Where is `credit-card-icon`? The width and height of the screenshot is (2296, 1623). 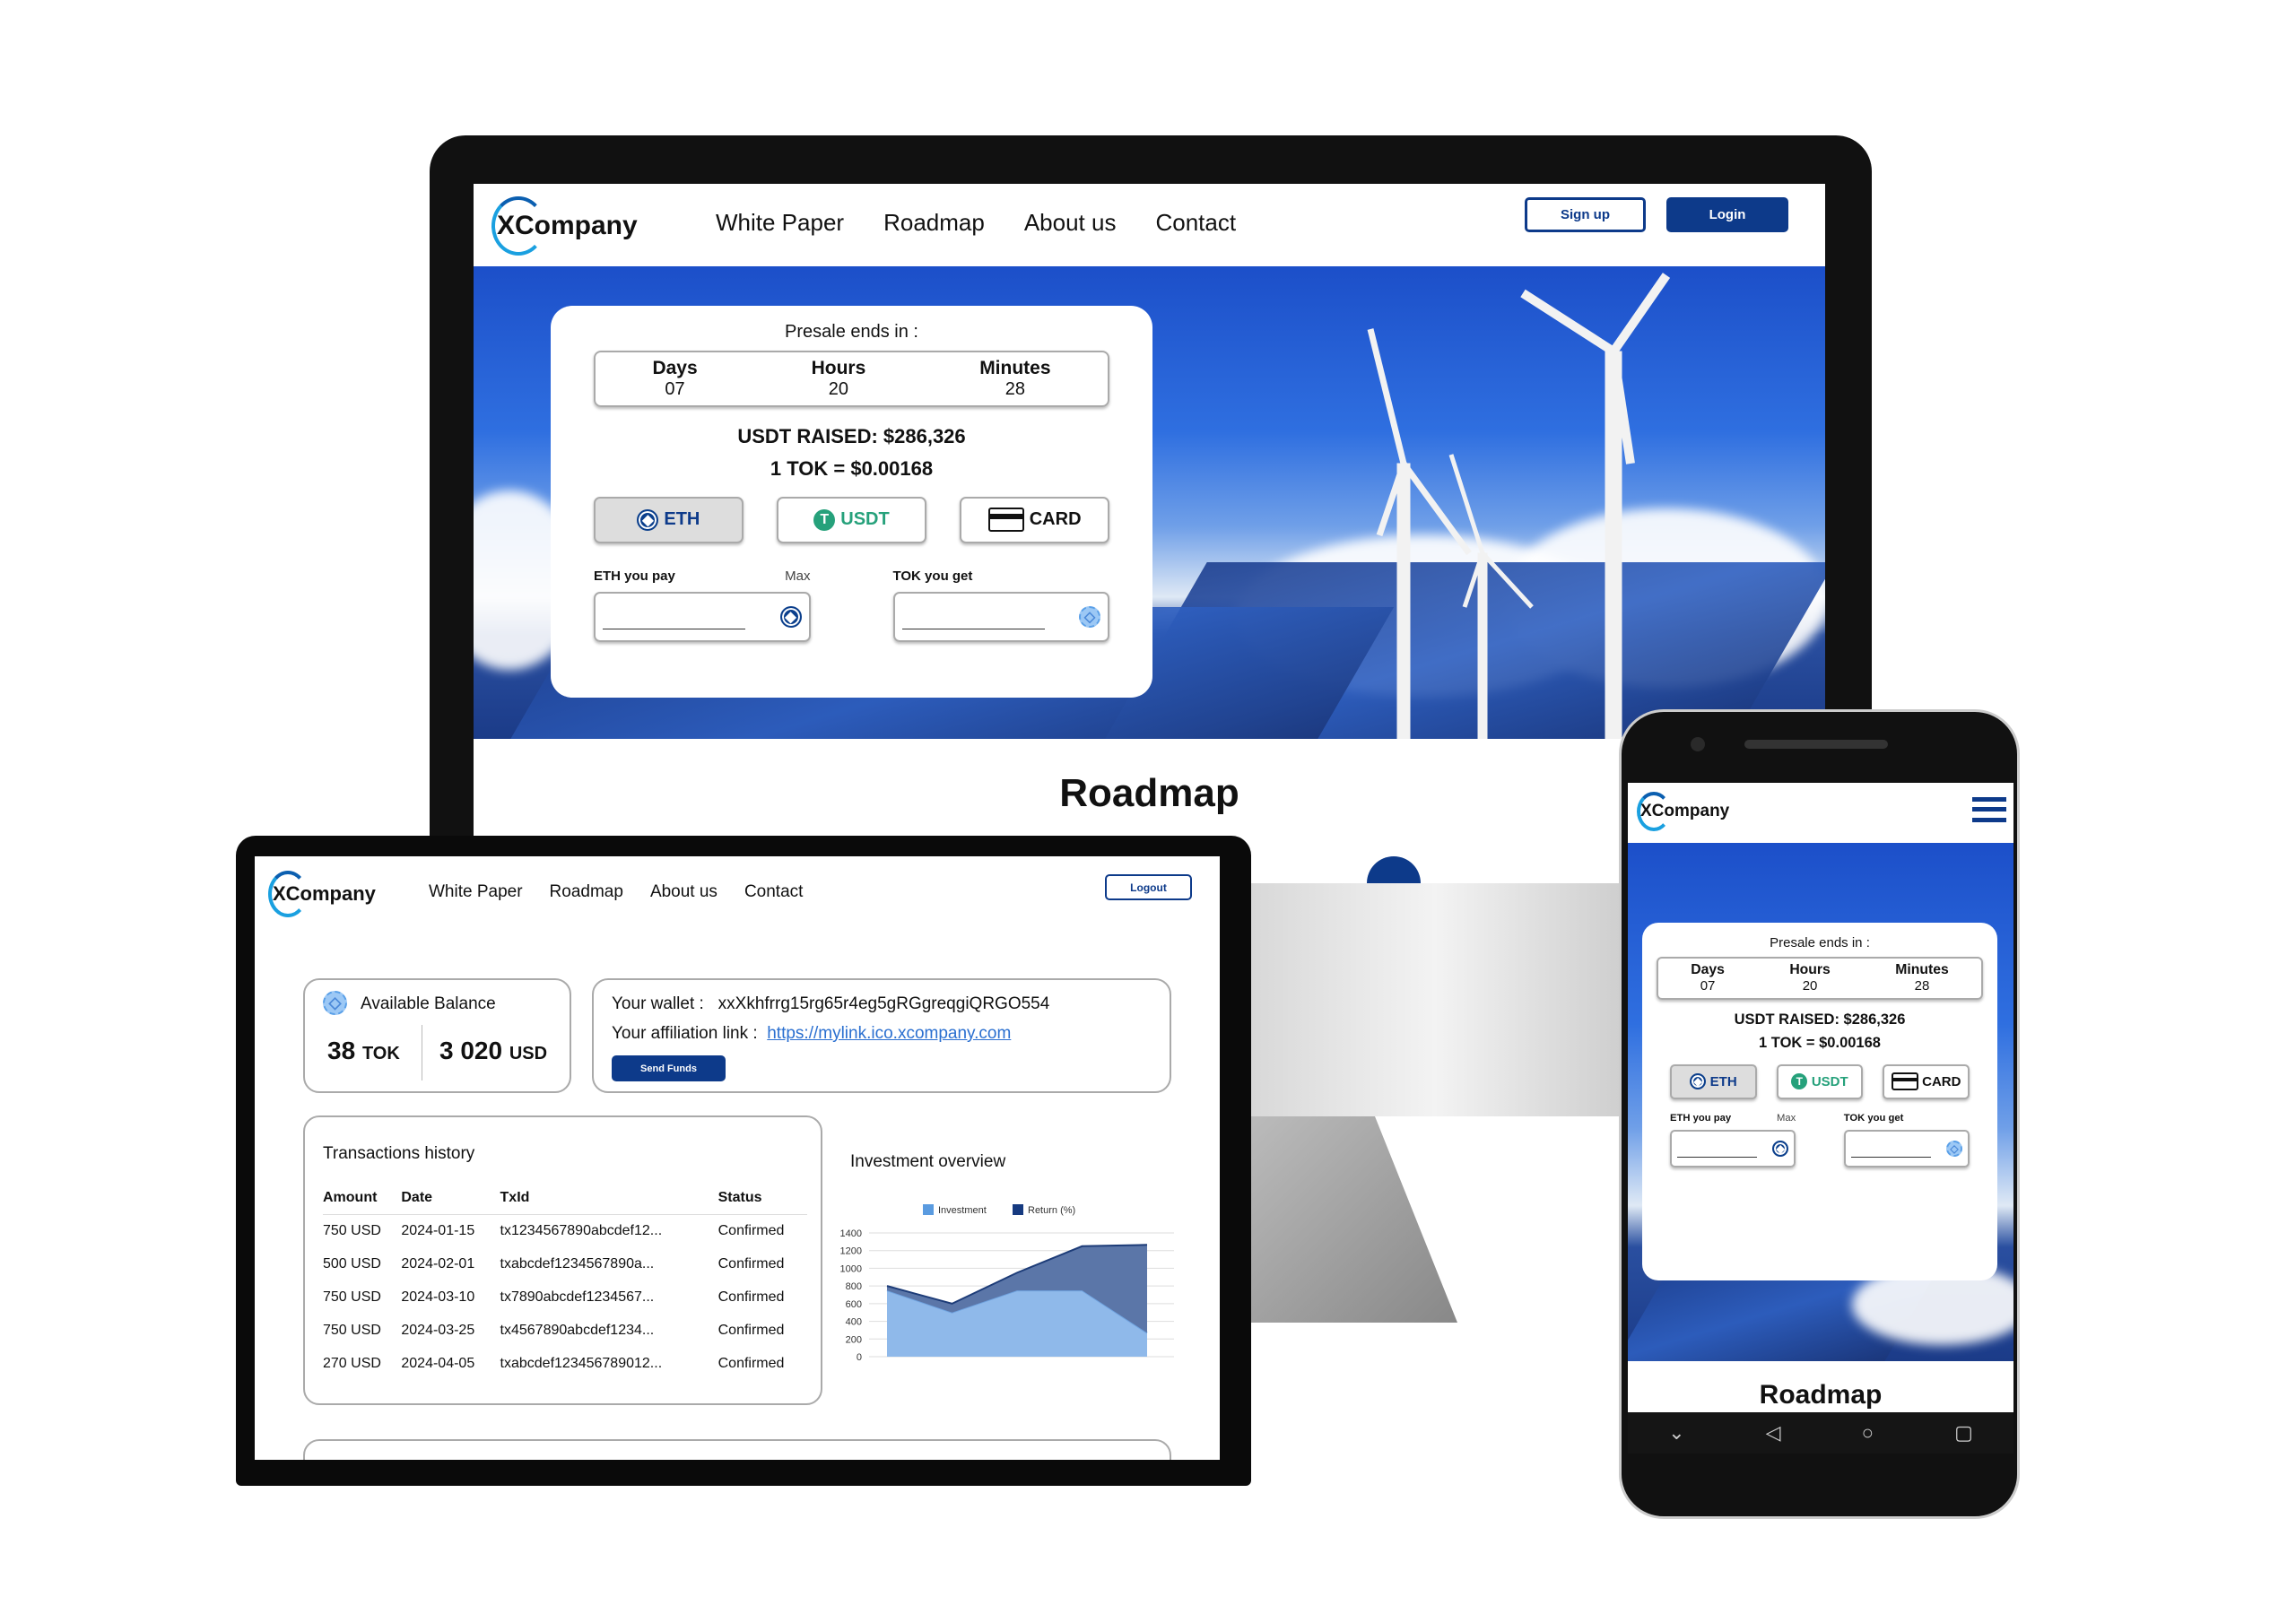
credit-card-icon is located at coordinates (1904, 1081).